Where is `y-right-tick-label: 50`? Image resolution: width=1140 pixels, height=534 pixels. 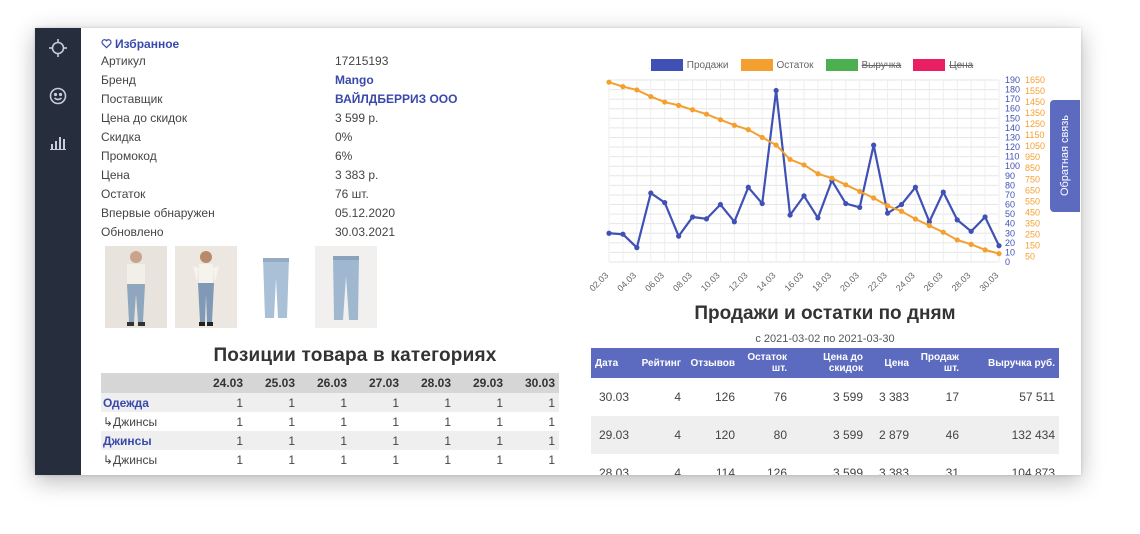
y-right-tick-label: 50 is located at coordinates (1030, 256).